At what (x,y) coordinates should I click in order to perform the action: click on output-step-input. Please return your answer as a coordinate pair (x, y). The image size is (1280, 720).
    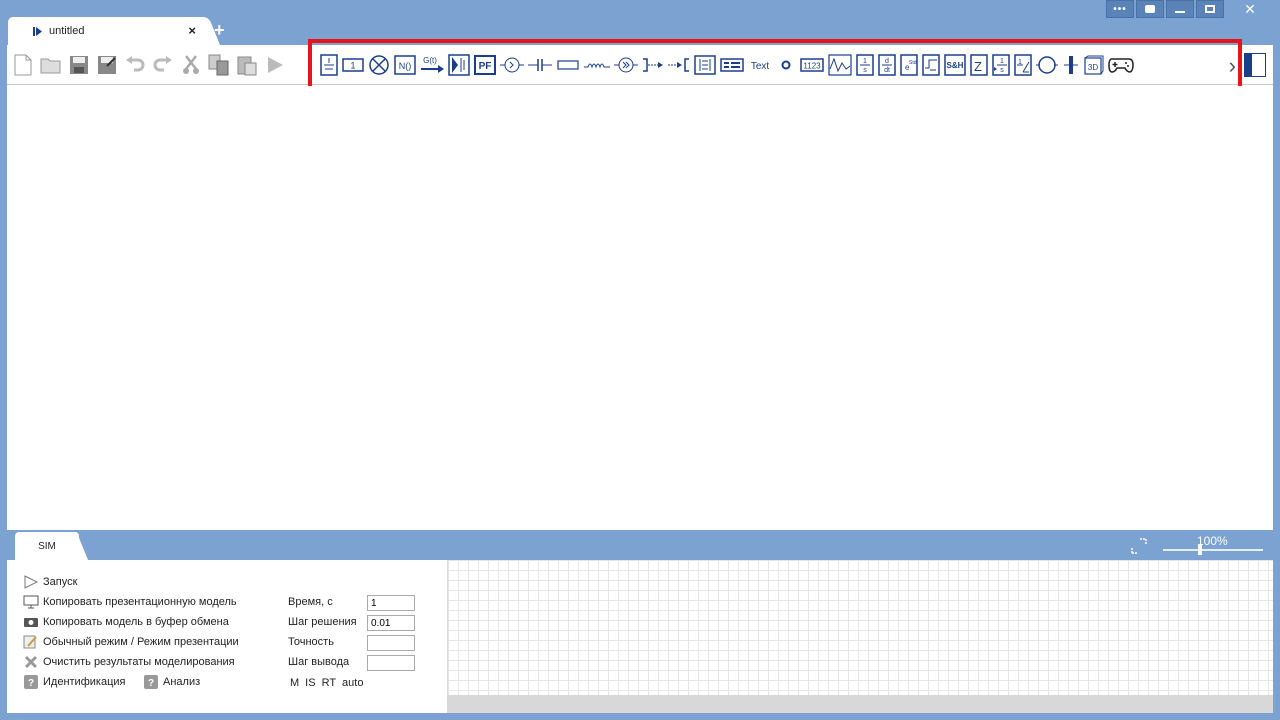
    Looking at the image, I should click on (391, 663).